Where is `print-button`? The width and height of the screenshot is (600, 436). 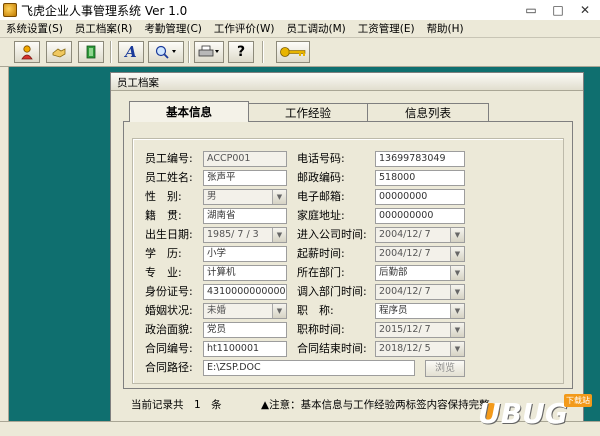 print-button is located at coordinates (209, 52).